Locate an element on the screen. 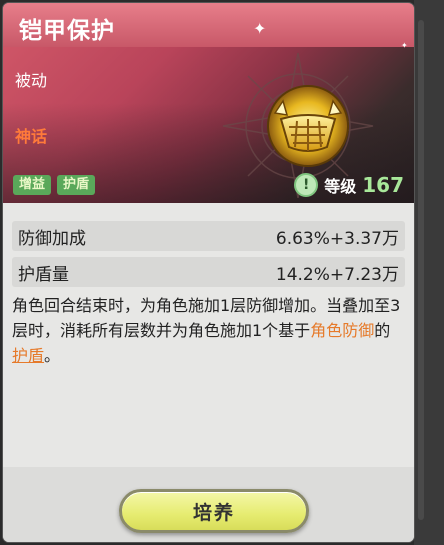 Image resolution: width=444 pixels, height=545 pixels. level-value: 167 is located at coordinates (383, 185).